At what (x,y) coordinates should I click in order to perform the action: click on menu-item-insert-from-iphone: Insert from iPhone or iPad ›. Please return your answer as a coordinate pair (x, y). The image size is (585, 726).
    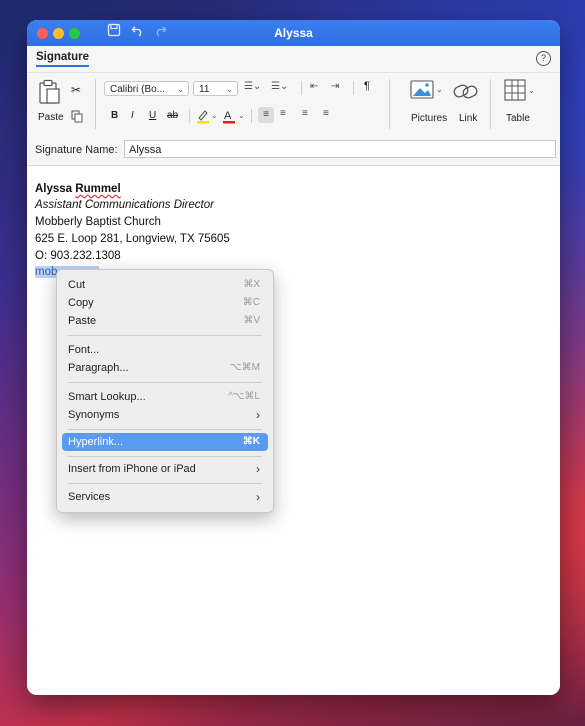
    Looking at the image, I should click on (165, 469).